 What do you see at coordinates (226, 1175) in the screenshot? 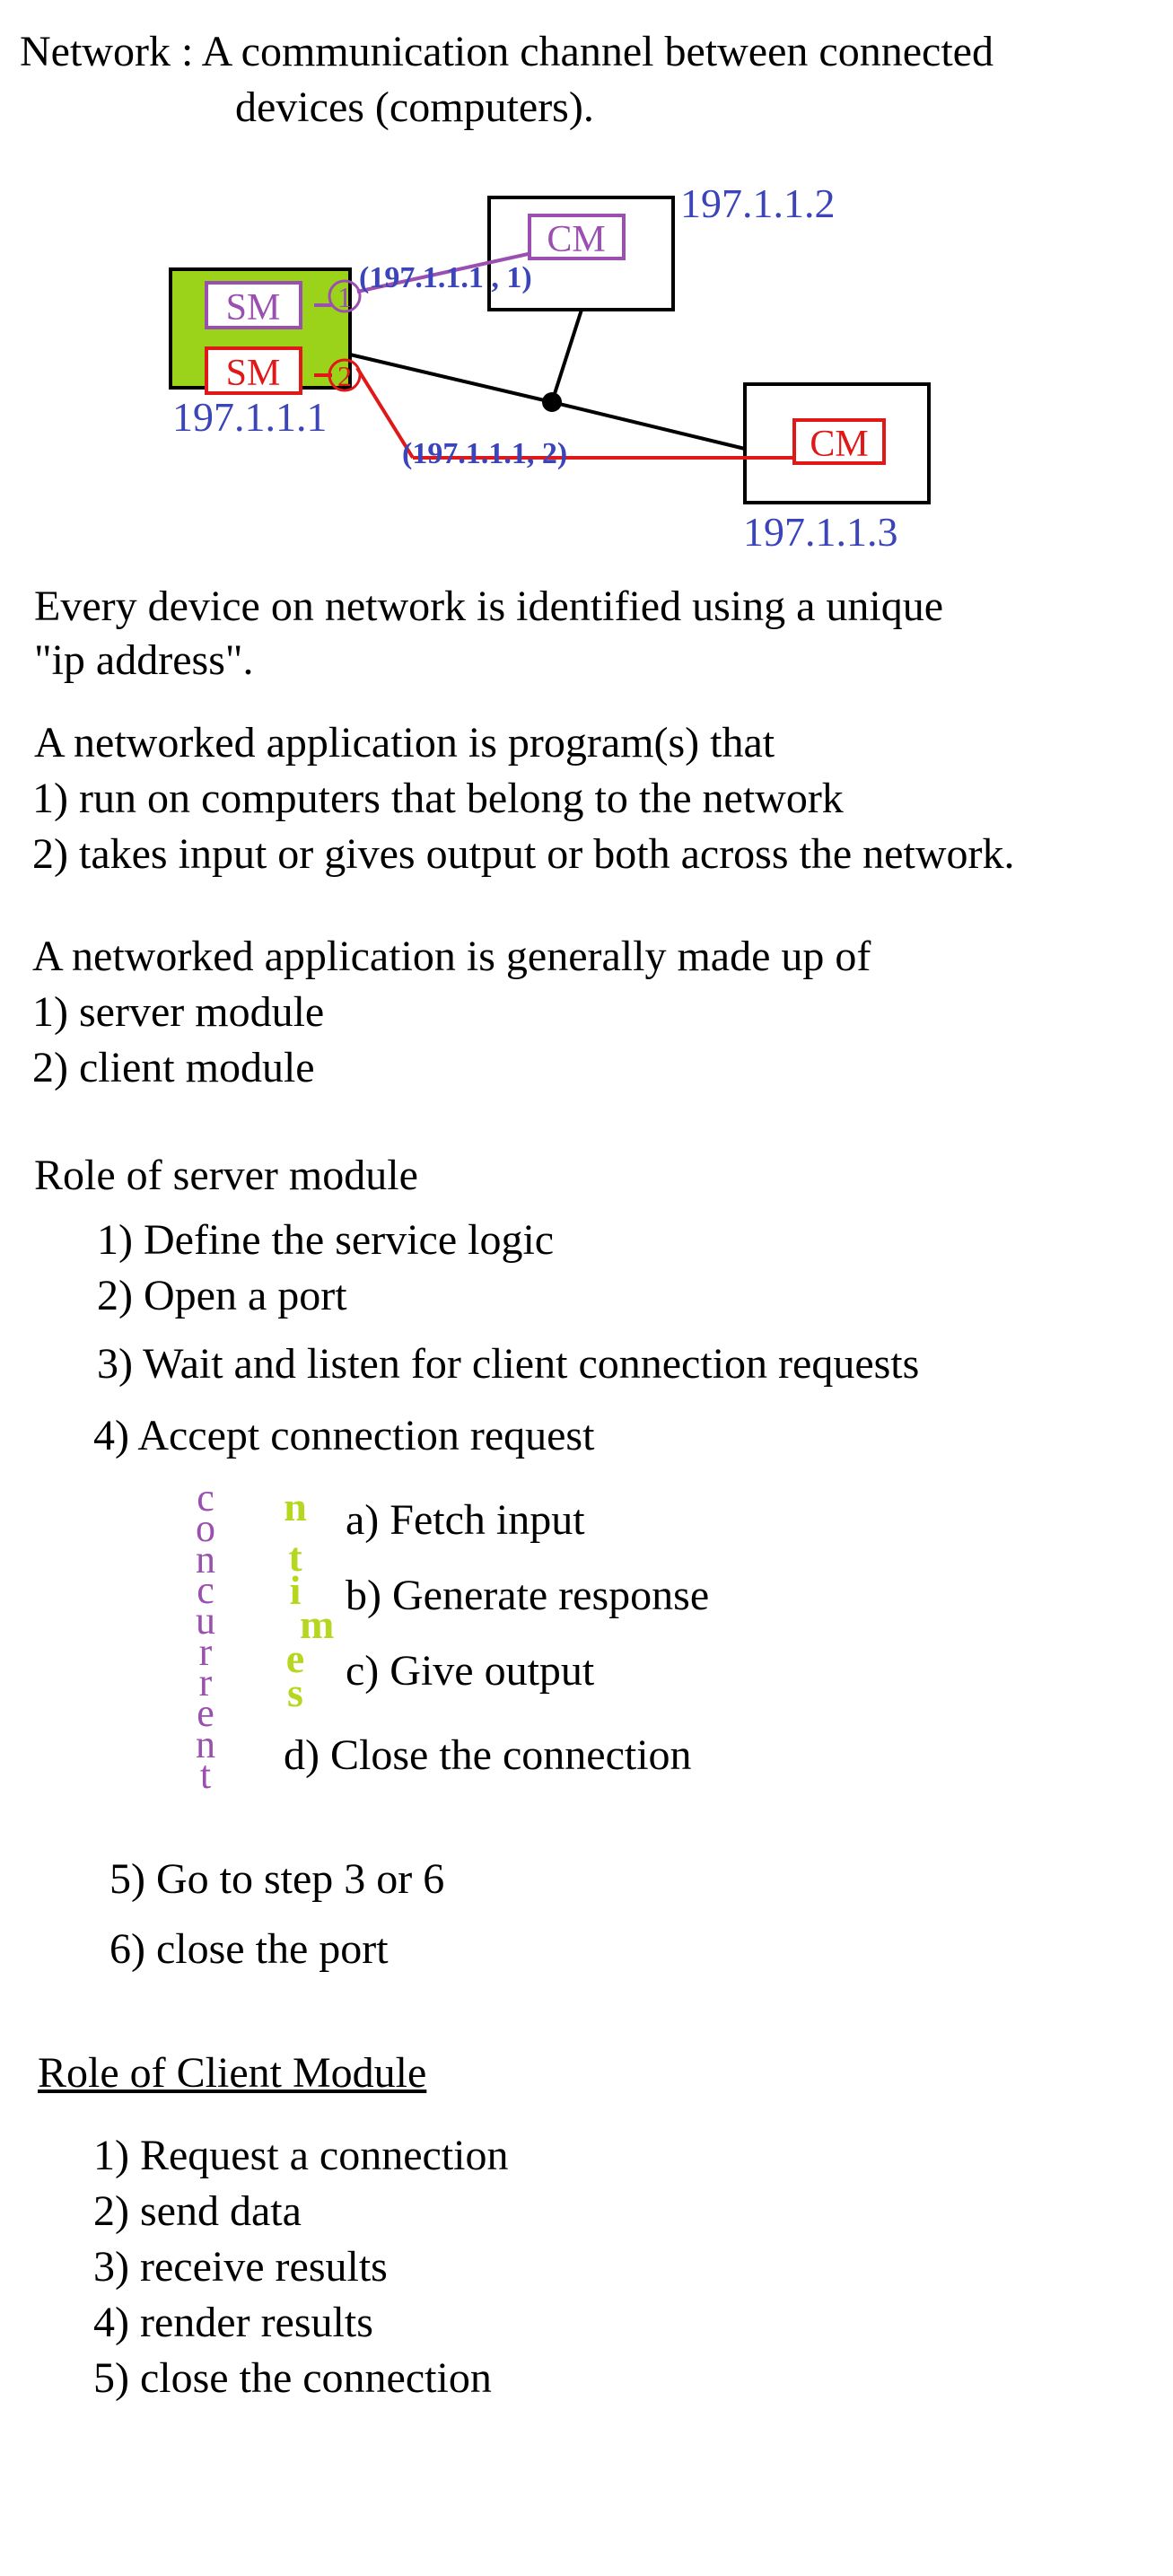
I see `server-role-title: Role of server module` at bounding box center [226, 1175].